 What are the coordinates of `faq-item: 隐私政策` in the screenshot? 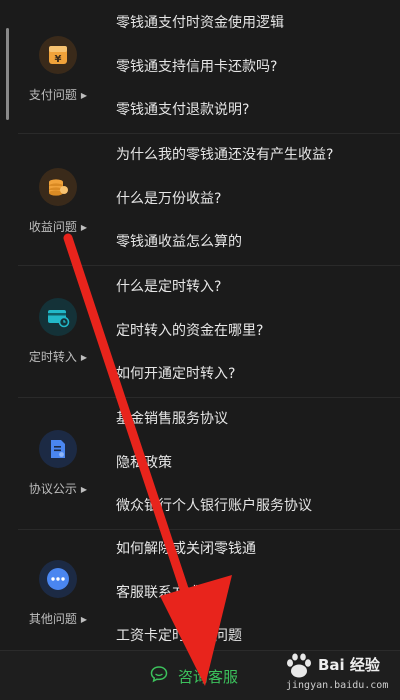 It's located at (258, 464).